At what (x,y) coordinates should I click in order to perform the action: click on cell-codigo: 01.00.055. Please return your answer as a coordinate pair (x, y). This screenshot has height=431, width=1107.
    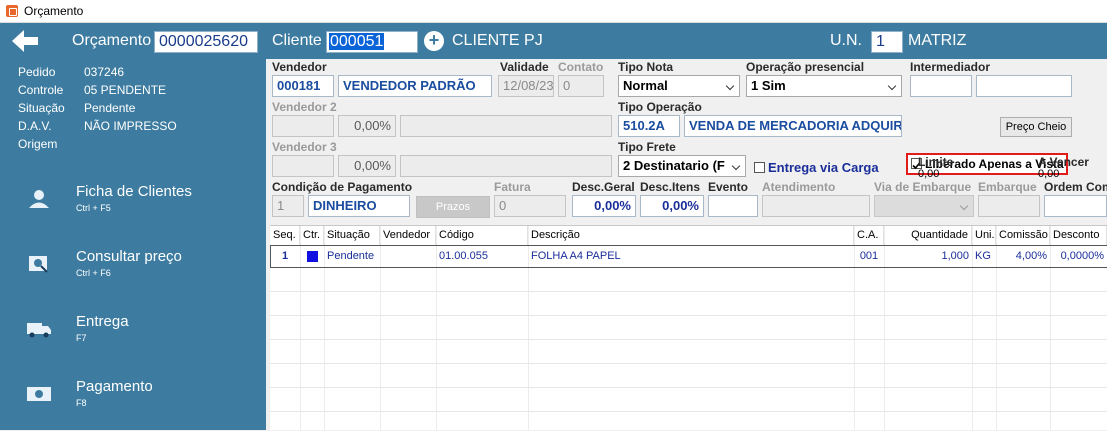
    Looking at the image, I should click on (463, 256).